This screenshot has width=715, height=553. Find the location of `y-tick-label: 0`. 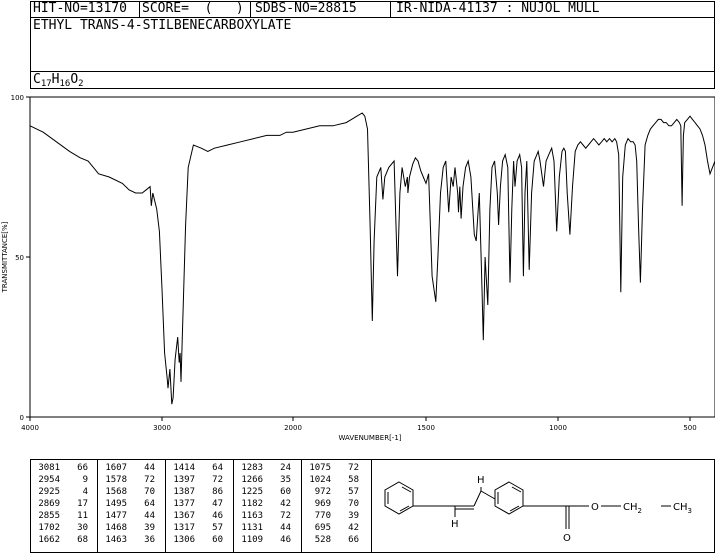

y-tick-label: 0 is located at coordinates (22, 418).